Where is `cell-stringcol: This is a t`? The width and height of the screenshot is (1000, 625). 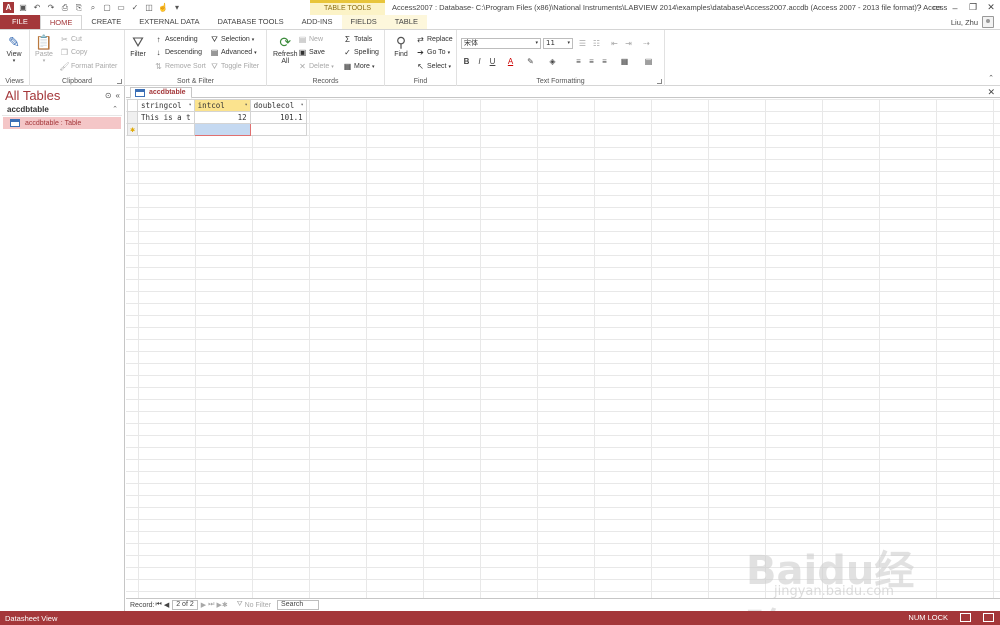
cell-stringcol: This is a t is located at coordinates (166, 117).